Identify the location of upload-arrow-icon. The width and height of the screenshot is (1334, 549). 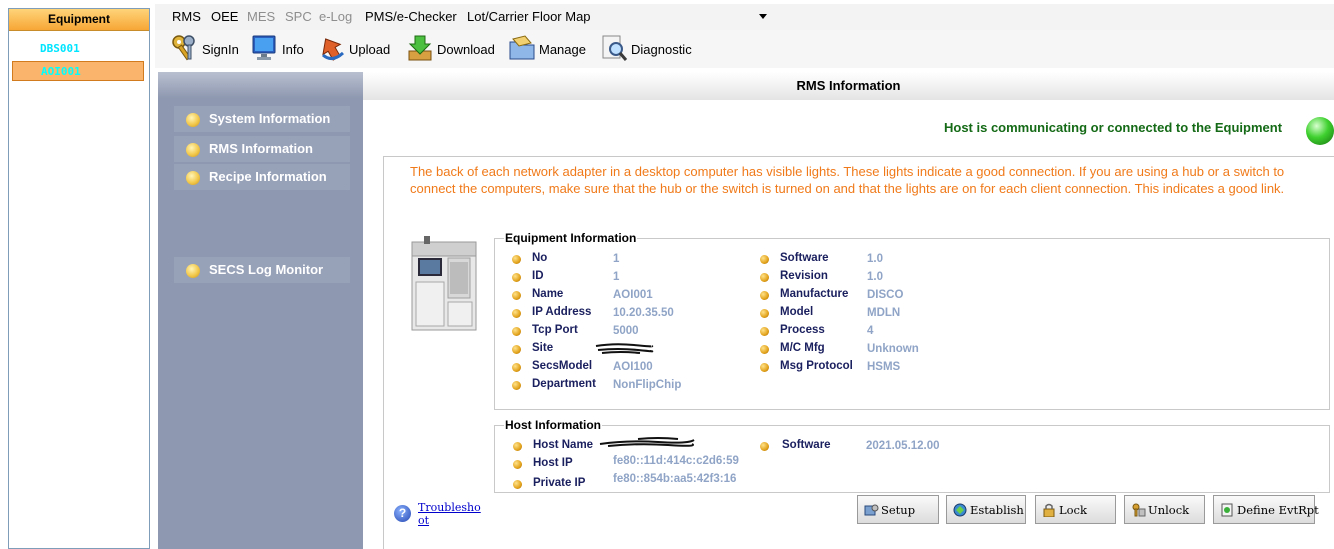
(333, 49).